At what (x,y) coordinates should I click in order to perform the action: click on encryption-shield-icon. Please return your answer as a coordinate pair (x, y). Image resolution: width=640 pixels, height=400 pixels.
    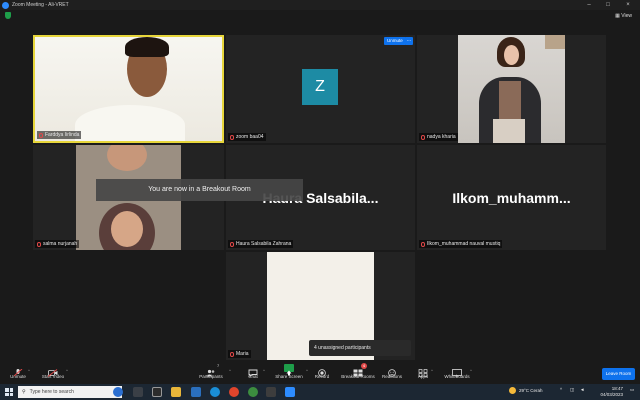
    Looking at the image, I should click on (8, 15).